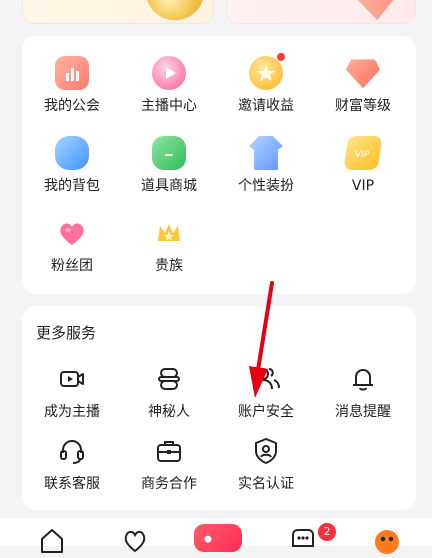  I want to click on message-badge: 2, so click(327, 532).